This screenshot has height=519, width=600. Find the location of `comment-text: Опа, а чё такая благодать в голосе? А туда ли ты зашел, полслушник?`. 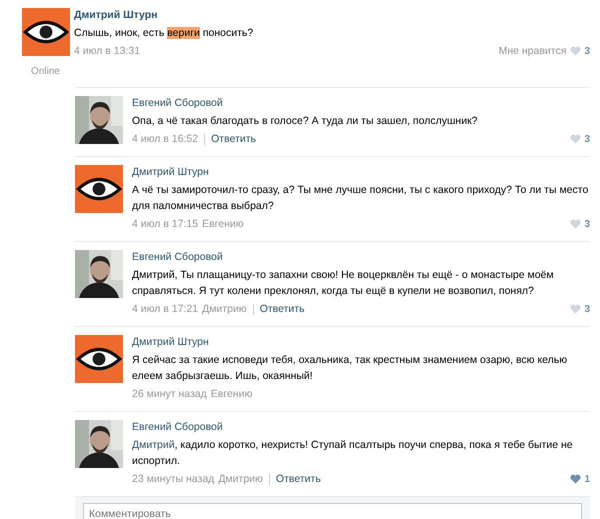

comment-text: Опа, а чё такая благодать в голосе? А туда ли ты зашел, полслушник? is located at coordinates (305, 121).